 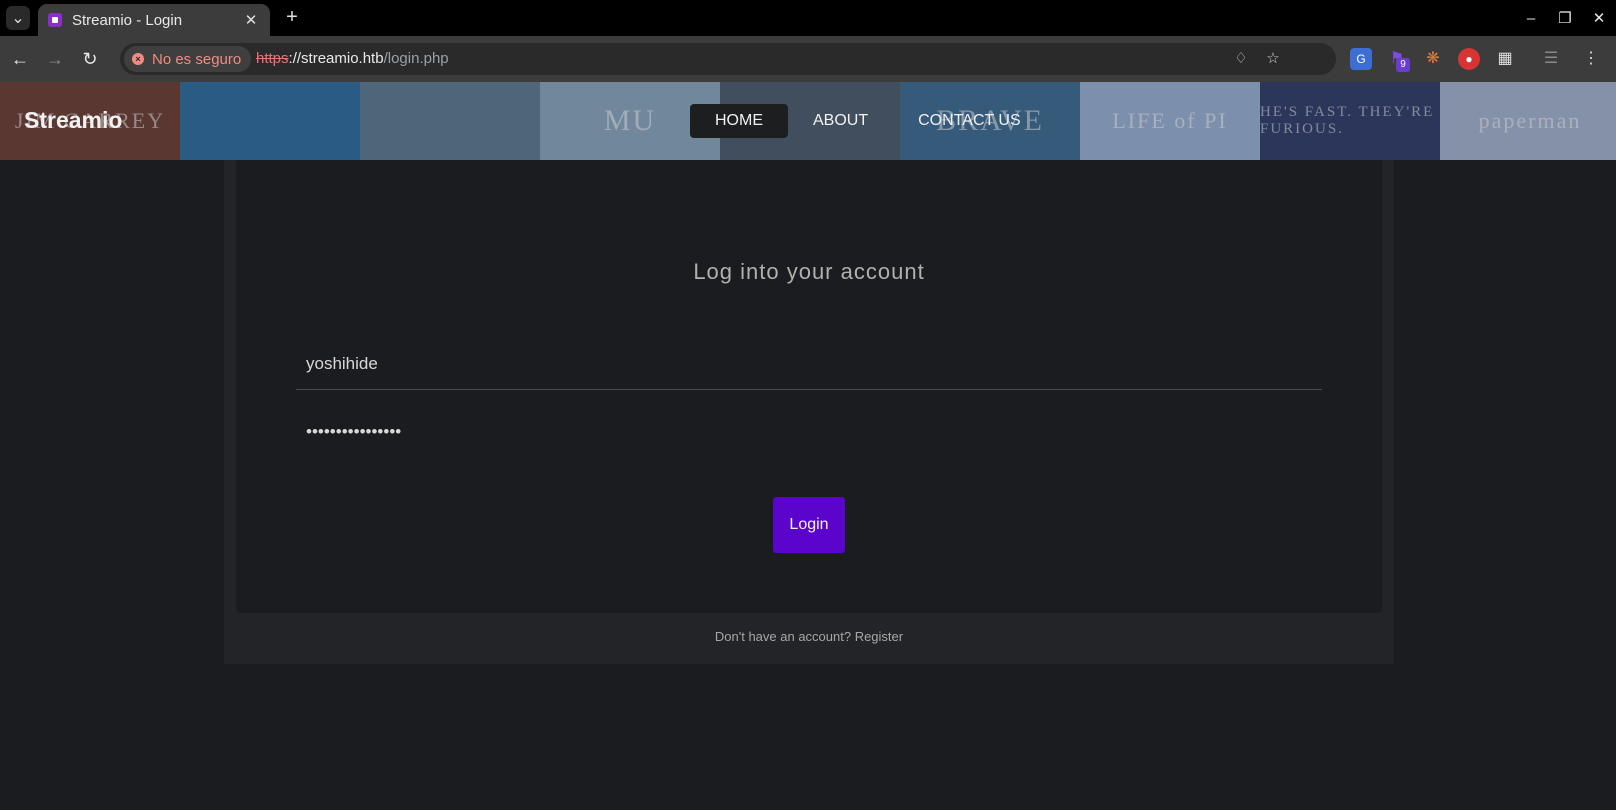 I want to click on main-nav: HOME ABOUT CONTACT US, so click(x=868, y=121).